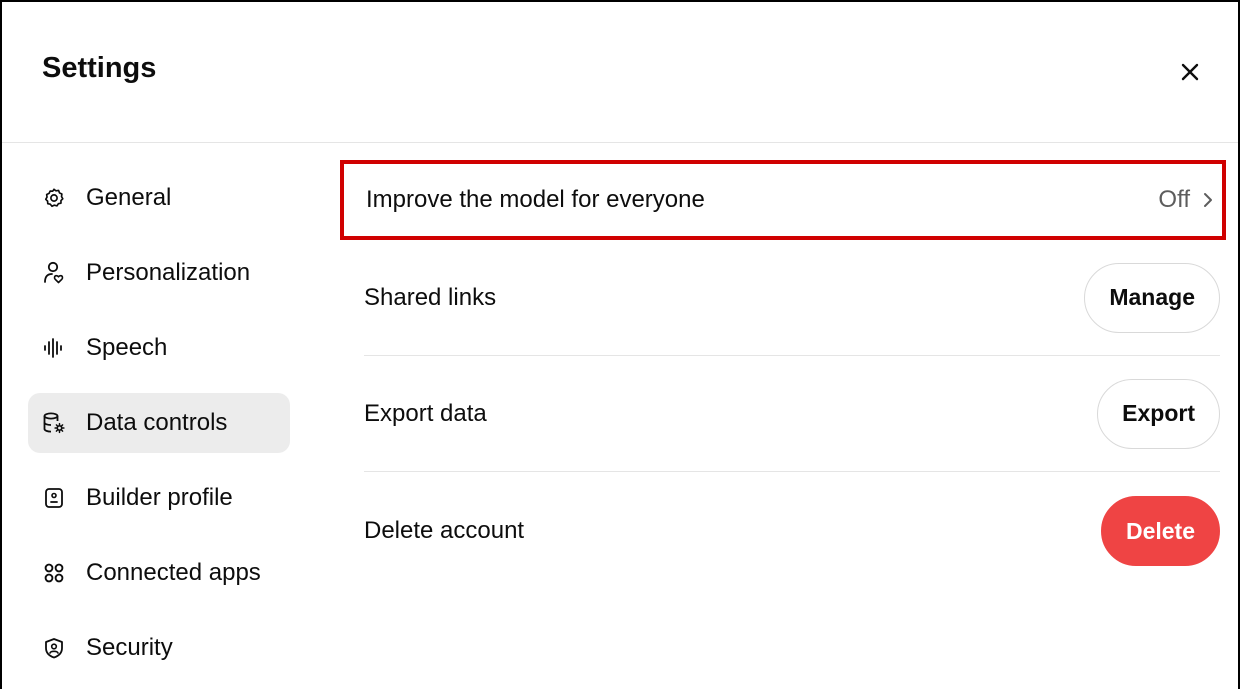 This screenshot has width=1240, height=693. Describe the element at coordinates (54, 573) in the screenshot. I see `apps-grid-icon` at that location.